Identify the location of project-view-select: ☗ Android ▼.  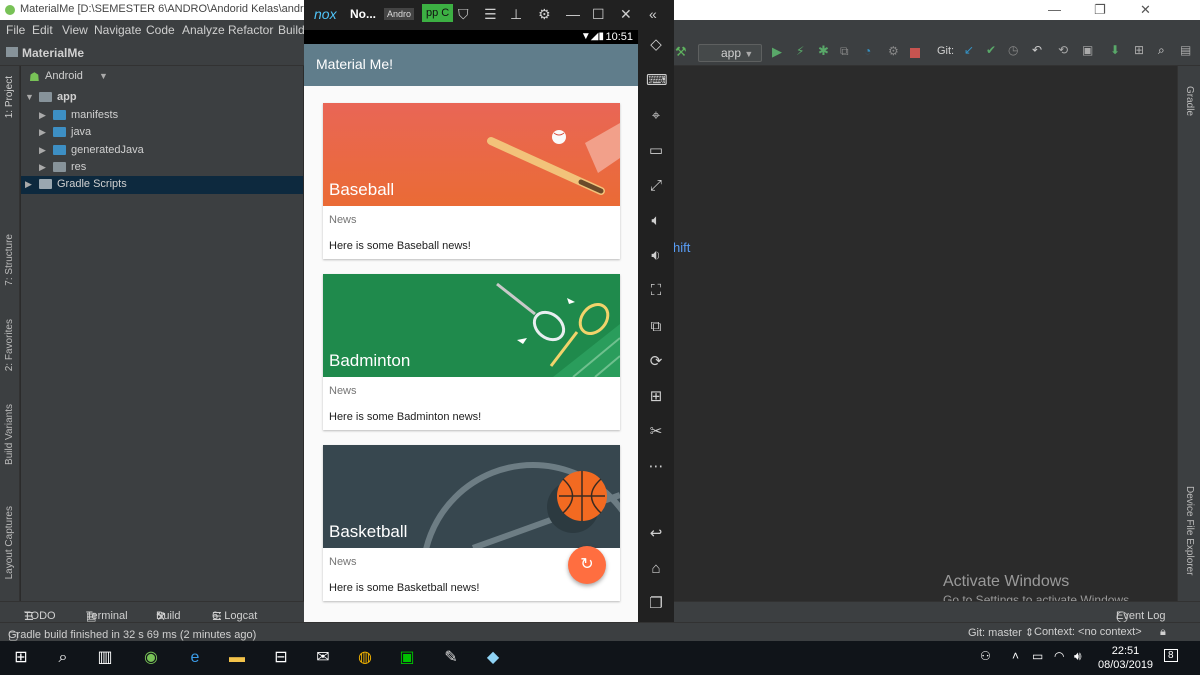
(159, 77).